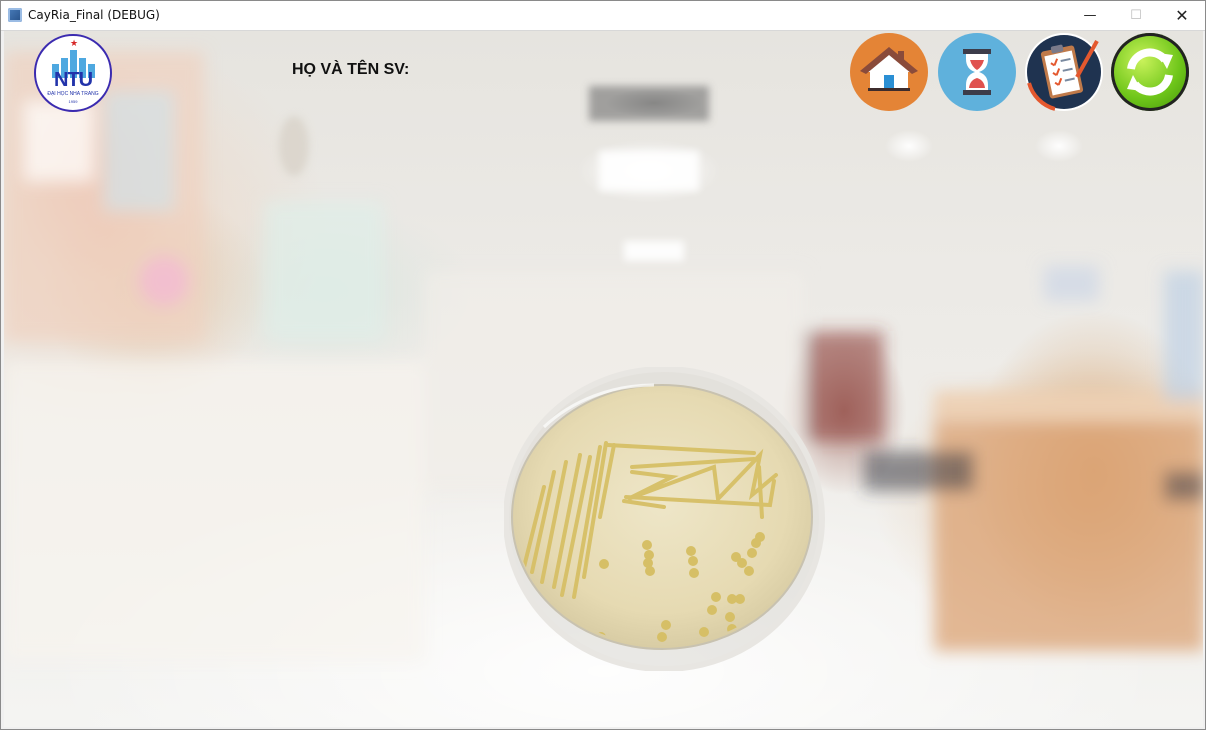 This screenshot has width=1206, height=730. Describe the element at coordinates (889, 69) in the screenshot. I see `home-icon` at that location.